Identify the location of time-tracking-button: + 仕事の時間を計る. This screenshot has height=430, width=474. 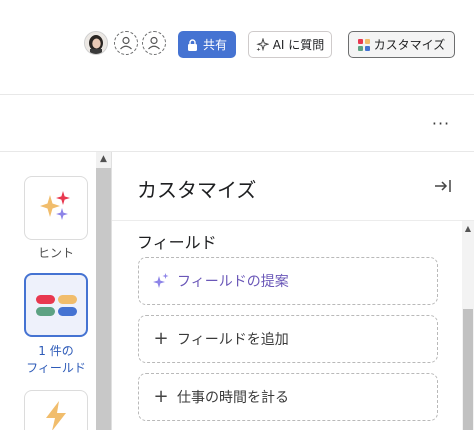
(288, 397).